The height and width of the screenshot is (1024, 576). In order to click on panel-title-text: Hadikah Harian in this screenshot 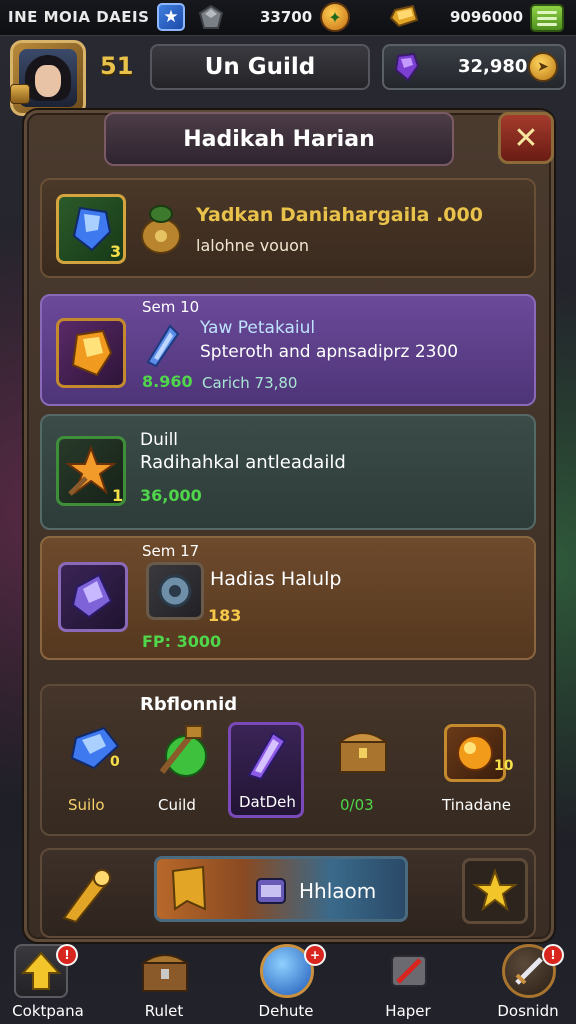, I will do `click(279, 139)`.